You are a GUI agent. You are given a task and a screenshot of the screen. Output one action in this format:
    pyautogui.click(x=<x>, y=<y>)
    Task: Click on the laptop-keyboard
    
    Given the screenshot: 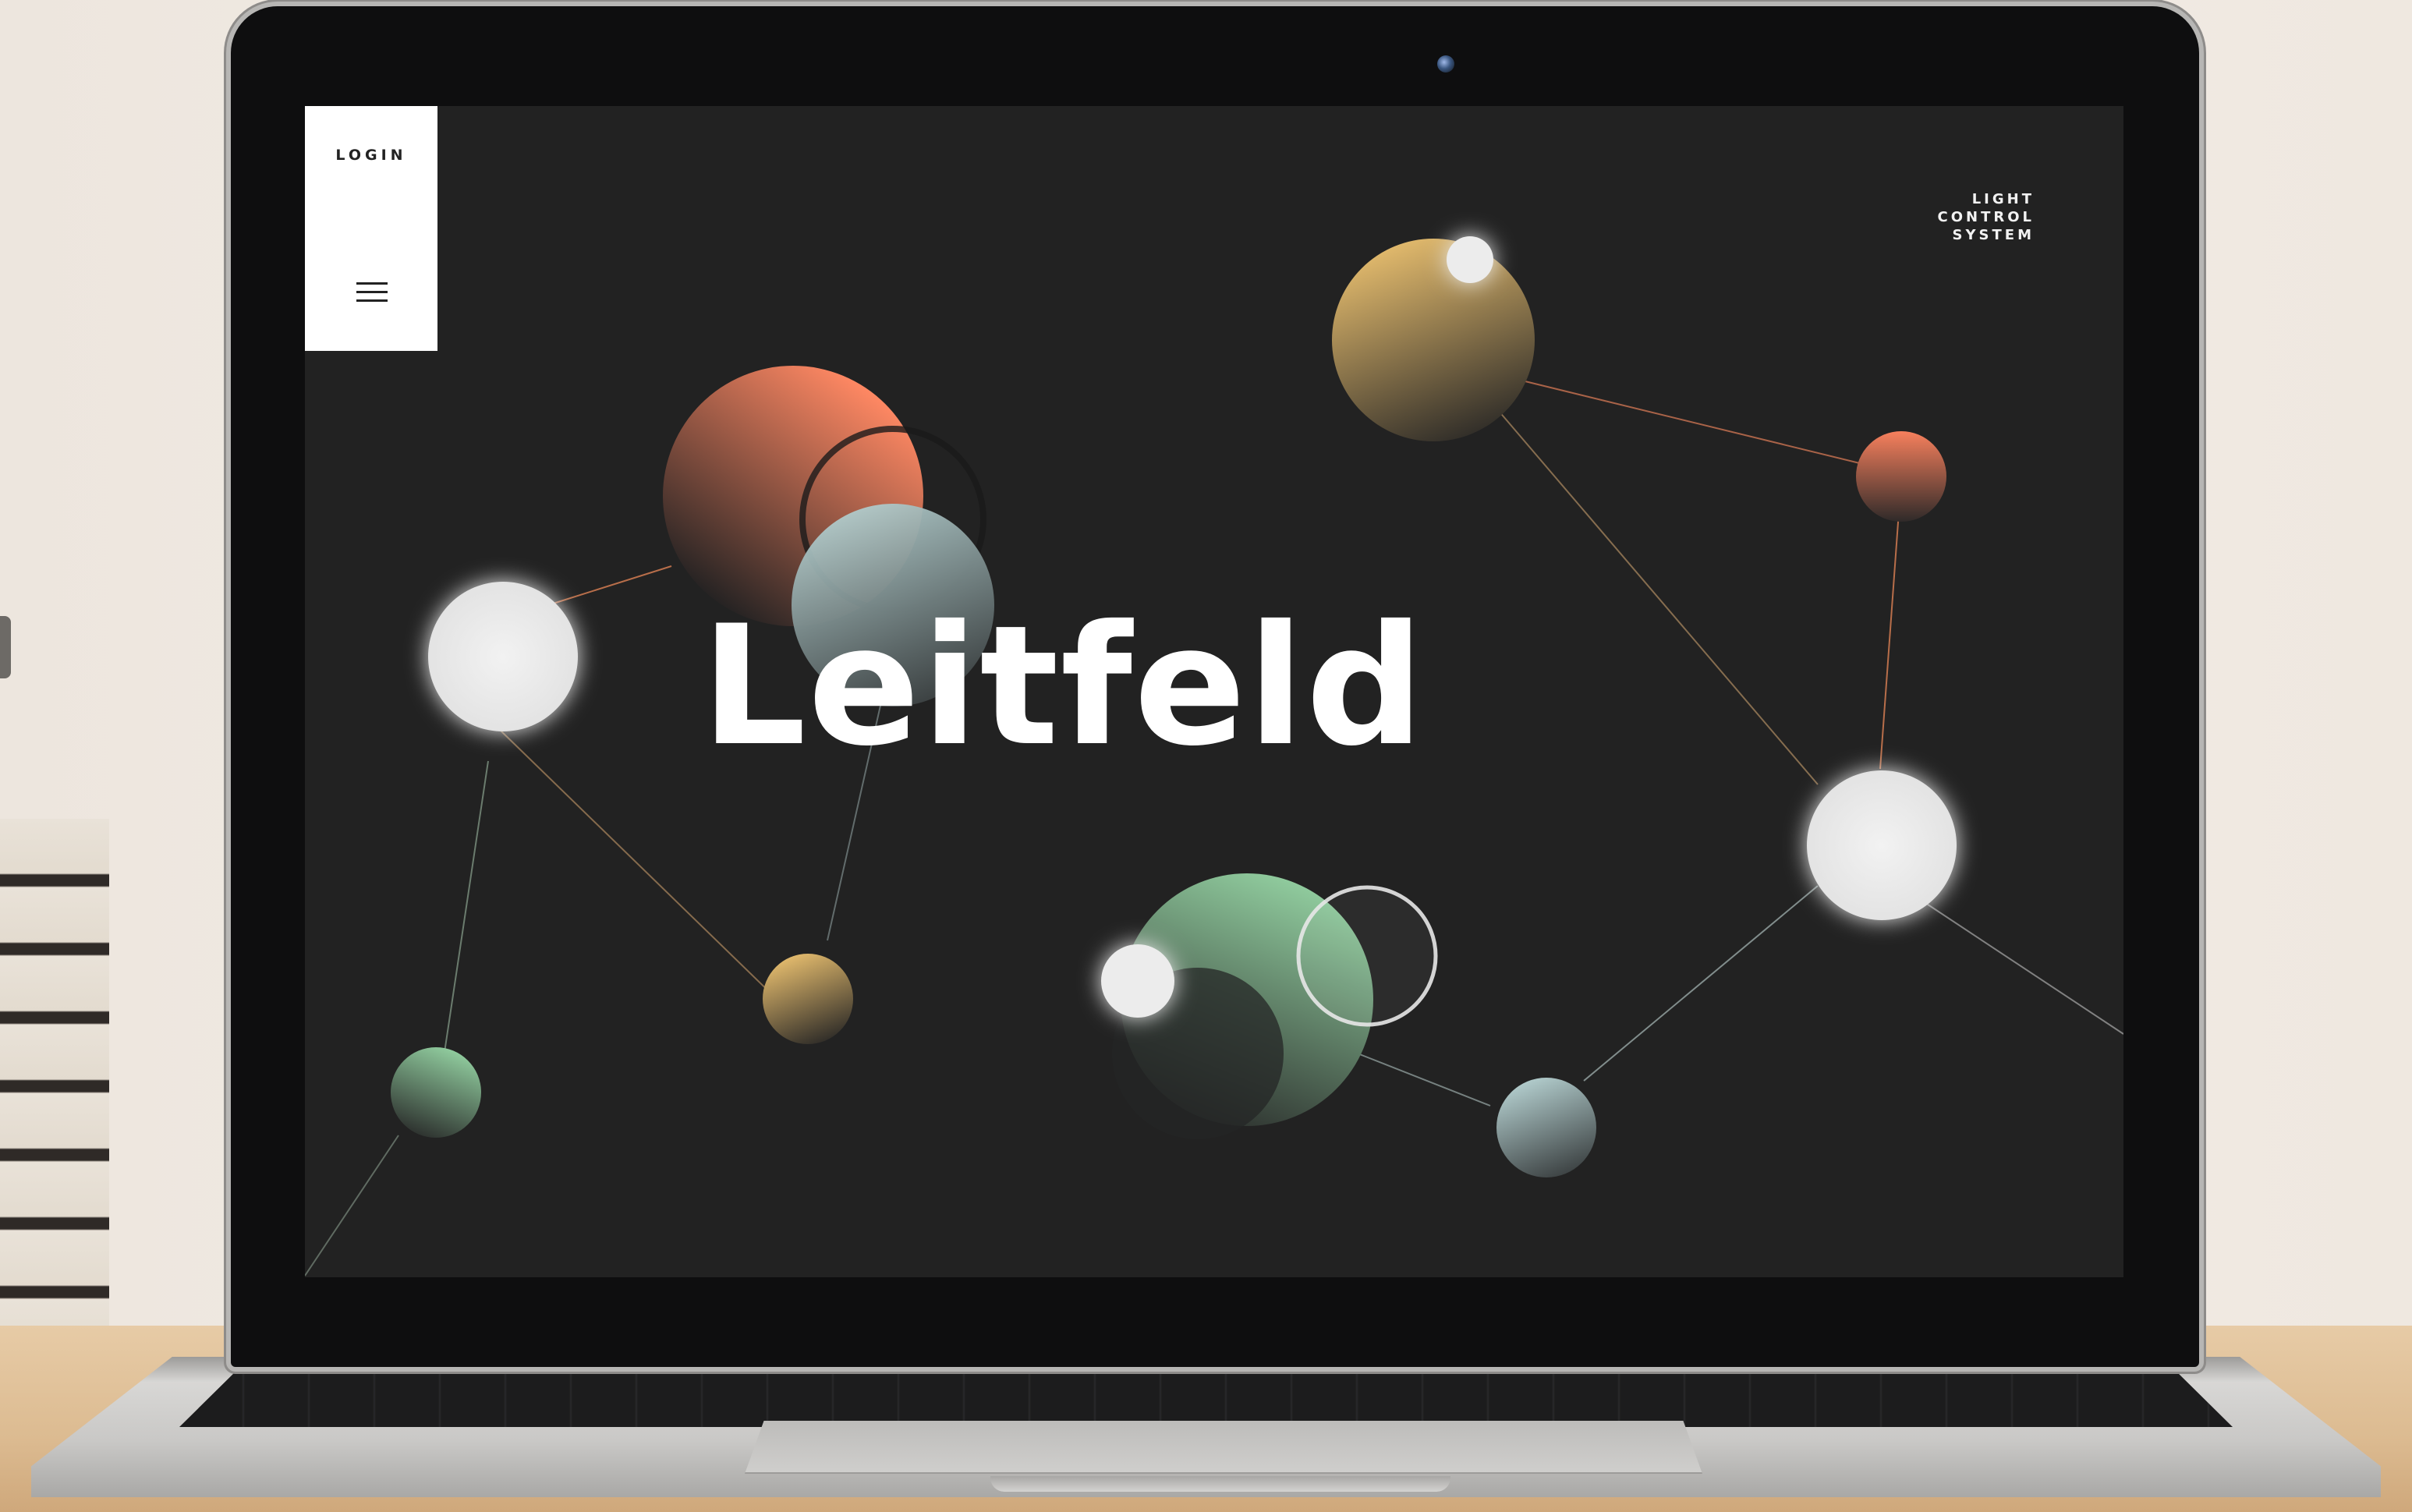 What is the action you would take?
    pyautogui.click(x=1206, y=1396)
    